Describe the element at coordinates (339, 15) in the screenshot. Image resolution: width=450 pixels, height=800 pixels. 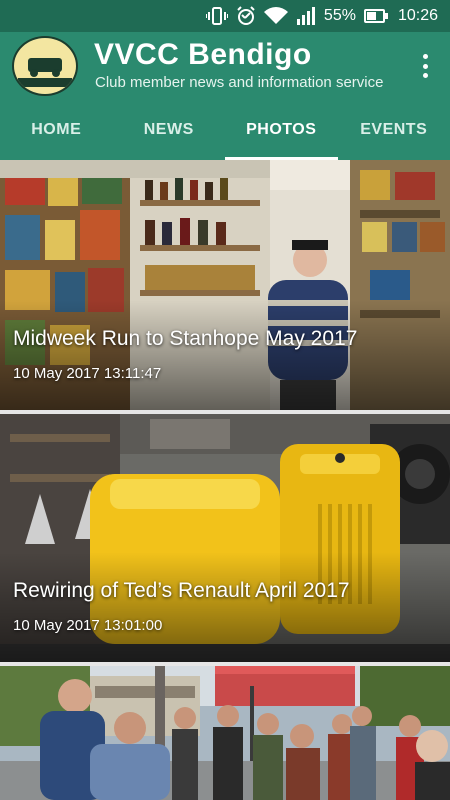
I see `battery-percent: 55%` at that location.